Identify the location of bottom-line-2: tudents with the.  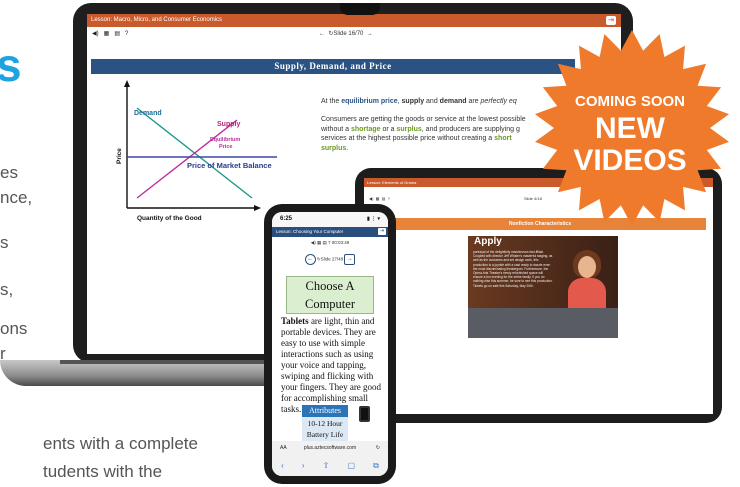
(103, 471).